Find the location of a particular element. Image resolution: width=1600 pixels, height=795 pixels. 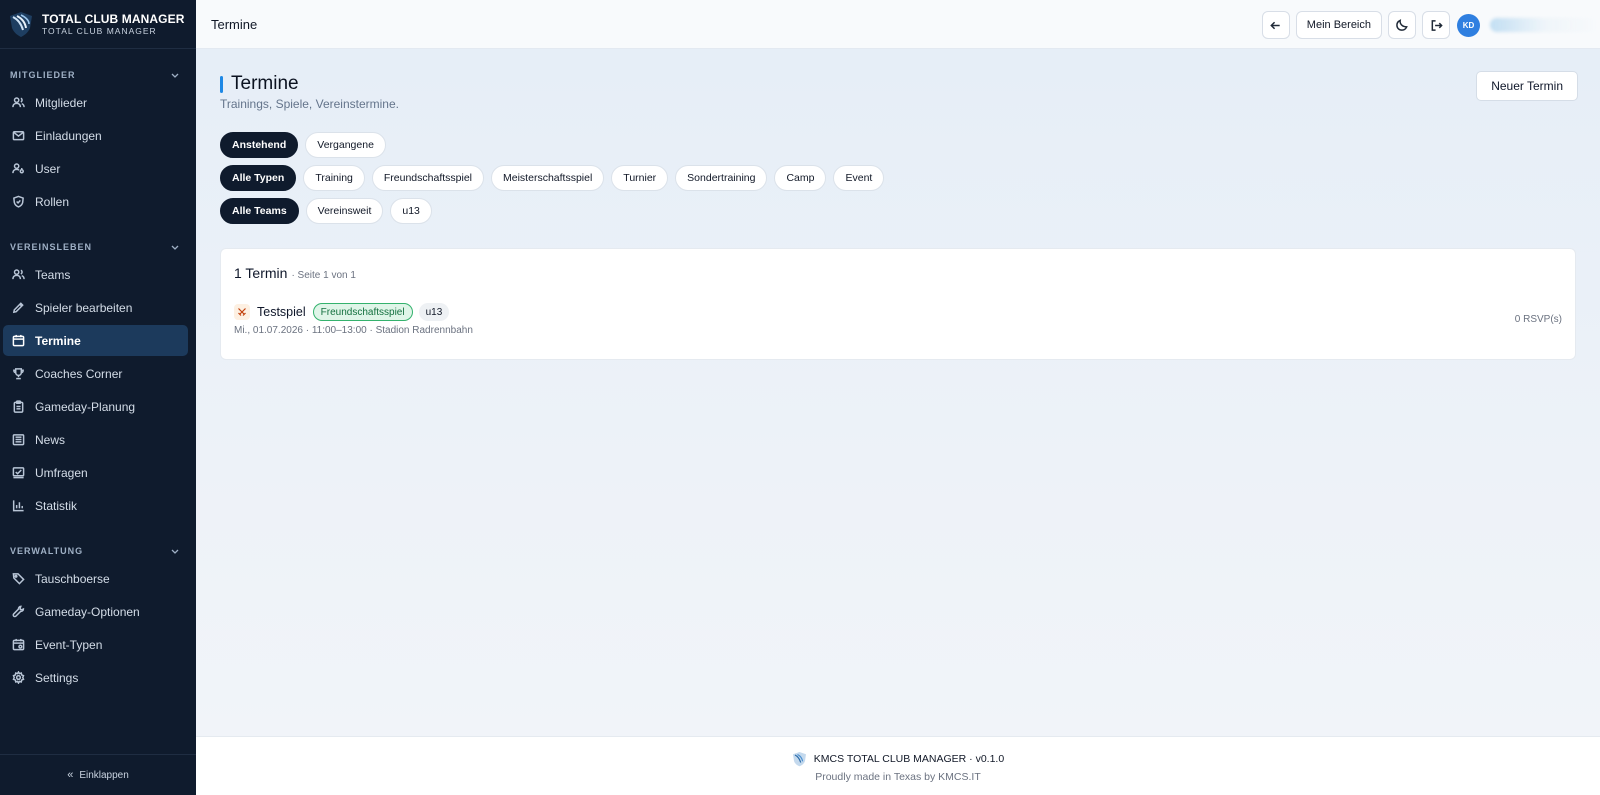

moon-icon is located at coordinates (1401, 24).